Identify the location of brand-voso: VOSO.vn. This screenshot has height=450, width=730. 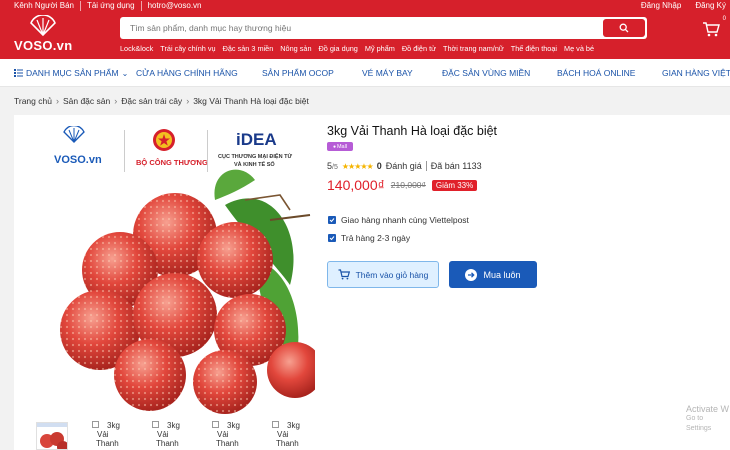
(78, 160).